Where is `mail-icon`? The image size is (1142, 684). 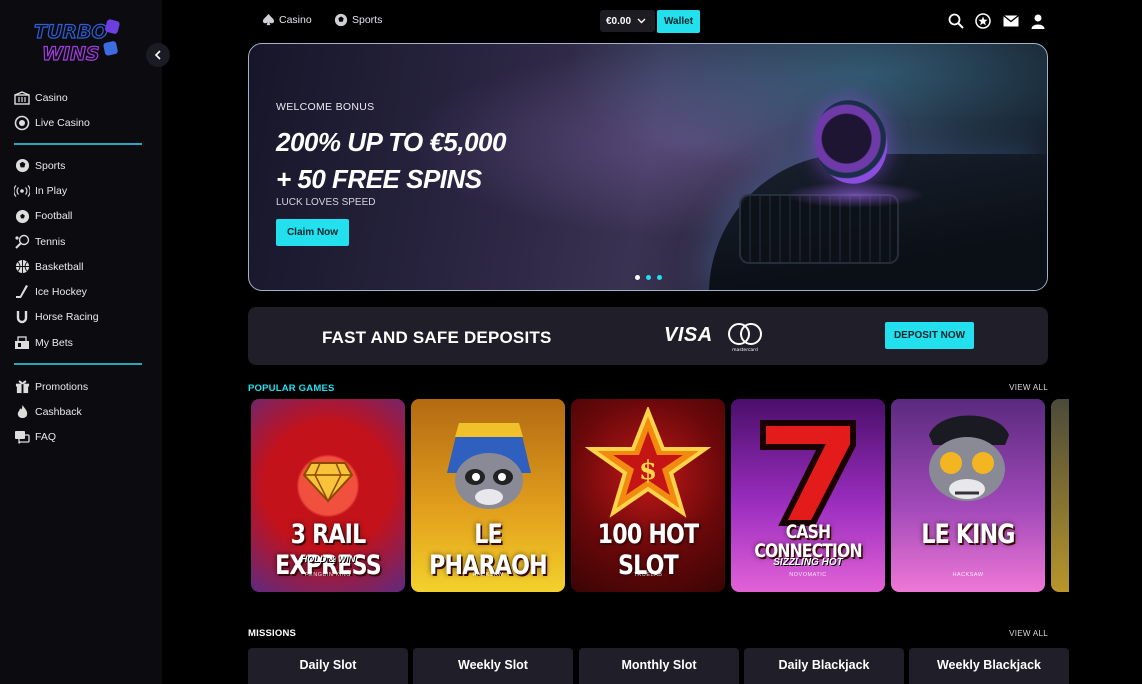
mail-icon is located at coordinates (1011, 21).